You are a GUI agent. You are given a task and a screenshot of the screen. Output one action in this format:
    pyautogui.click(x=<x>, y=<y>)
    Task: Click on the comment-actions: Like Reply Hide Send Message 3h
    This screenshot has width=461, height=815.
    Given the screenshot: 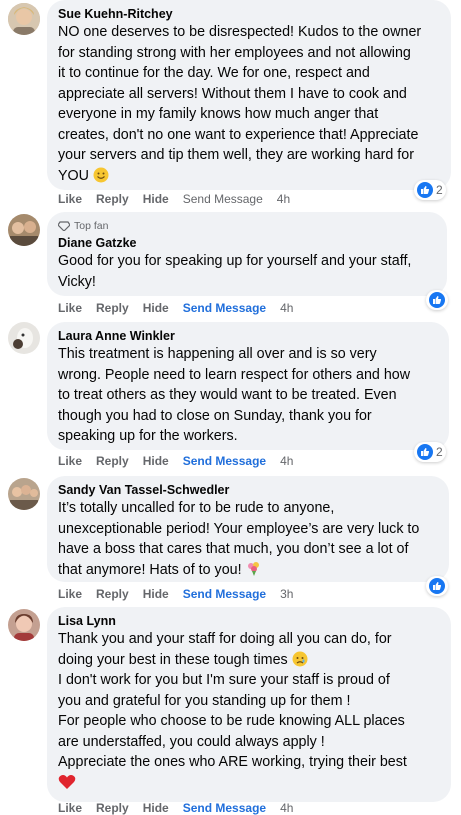 What is the action you would take?
    pyautogui.click(x=175, y=594)
    